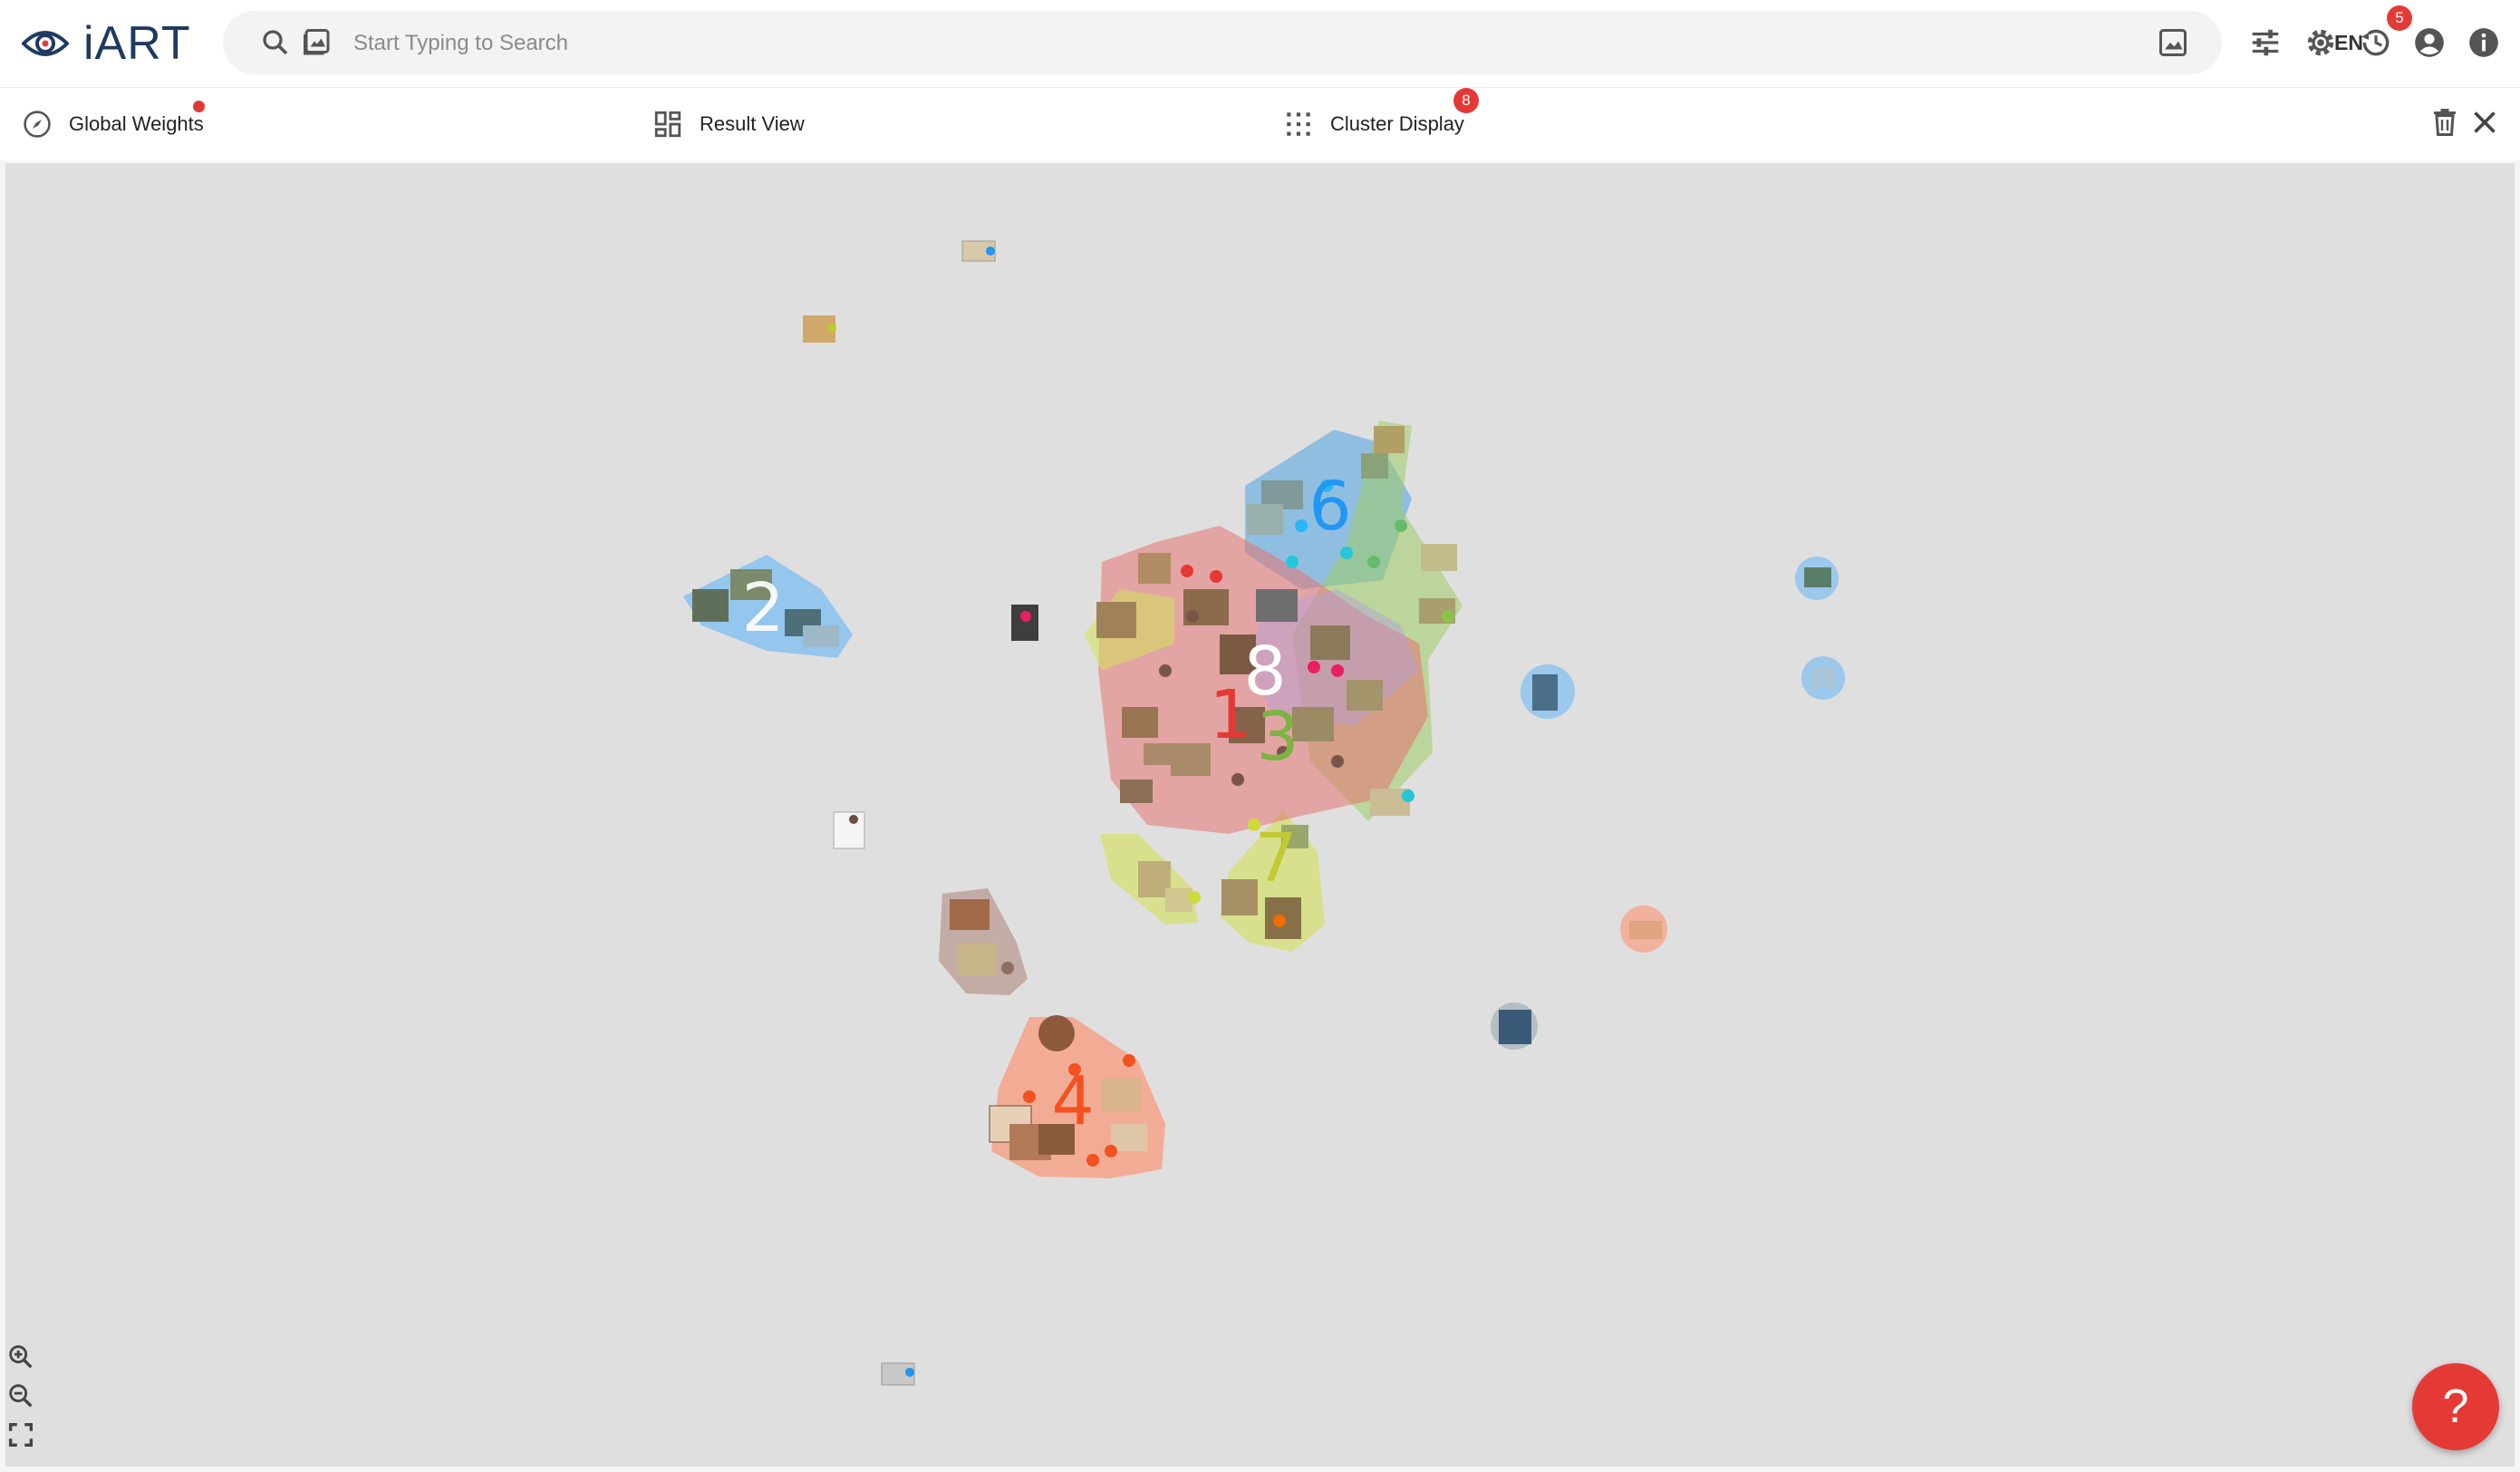  I want to click on fit-screen-icon, so click(20, 1434).